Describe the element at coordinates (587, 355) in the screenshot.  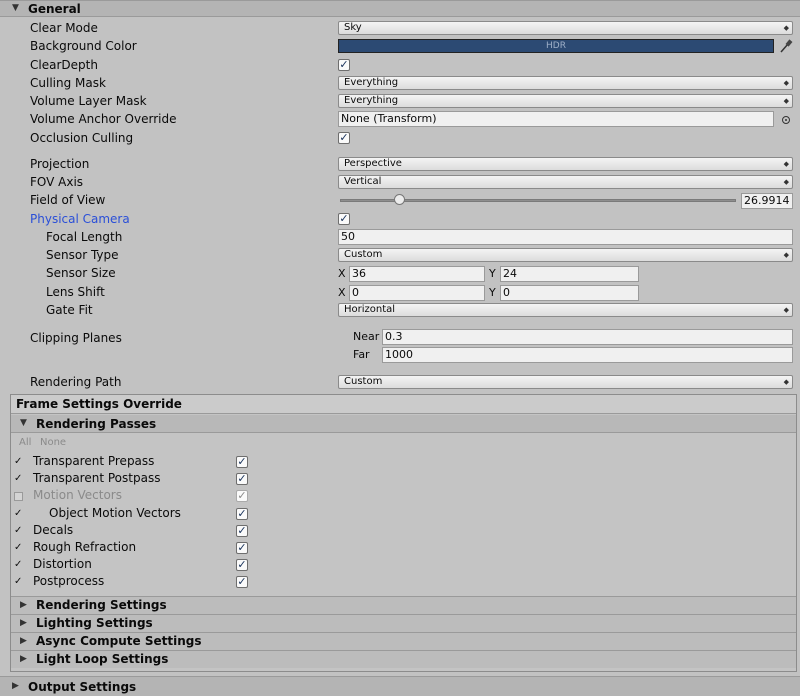
I see `far-clip-field: 1000` at that location.